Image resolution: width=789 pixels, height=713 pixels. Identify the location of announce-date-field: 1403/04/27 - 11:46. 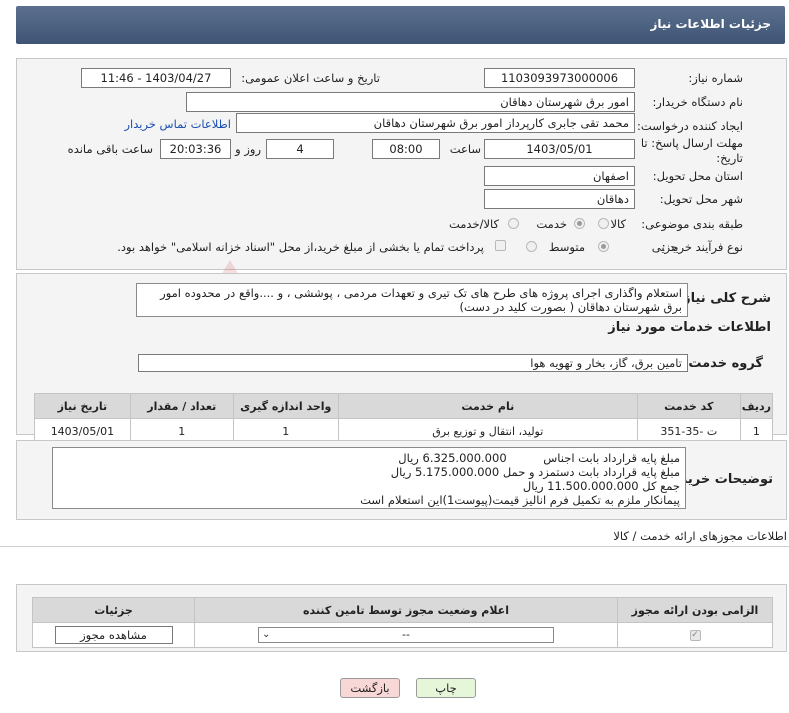
(156, 78).